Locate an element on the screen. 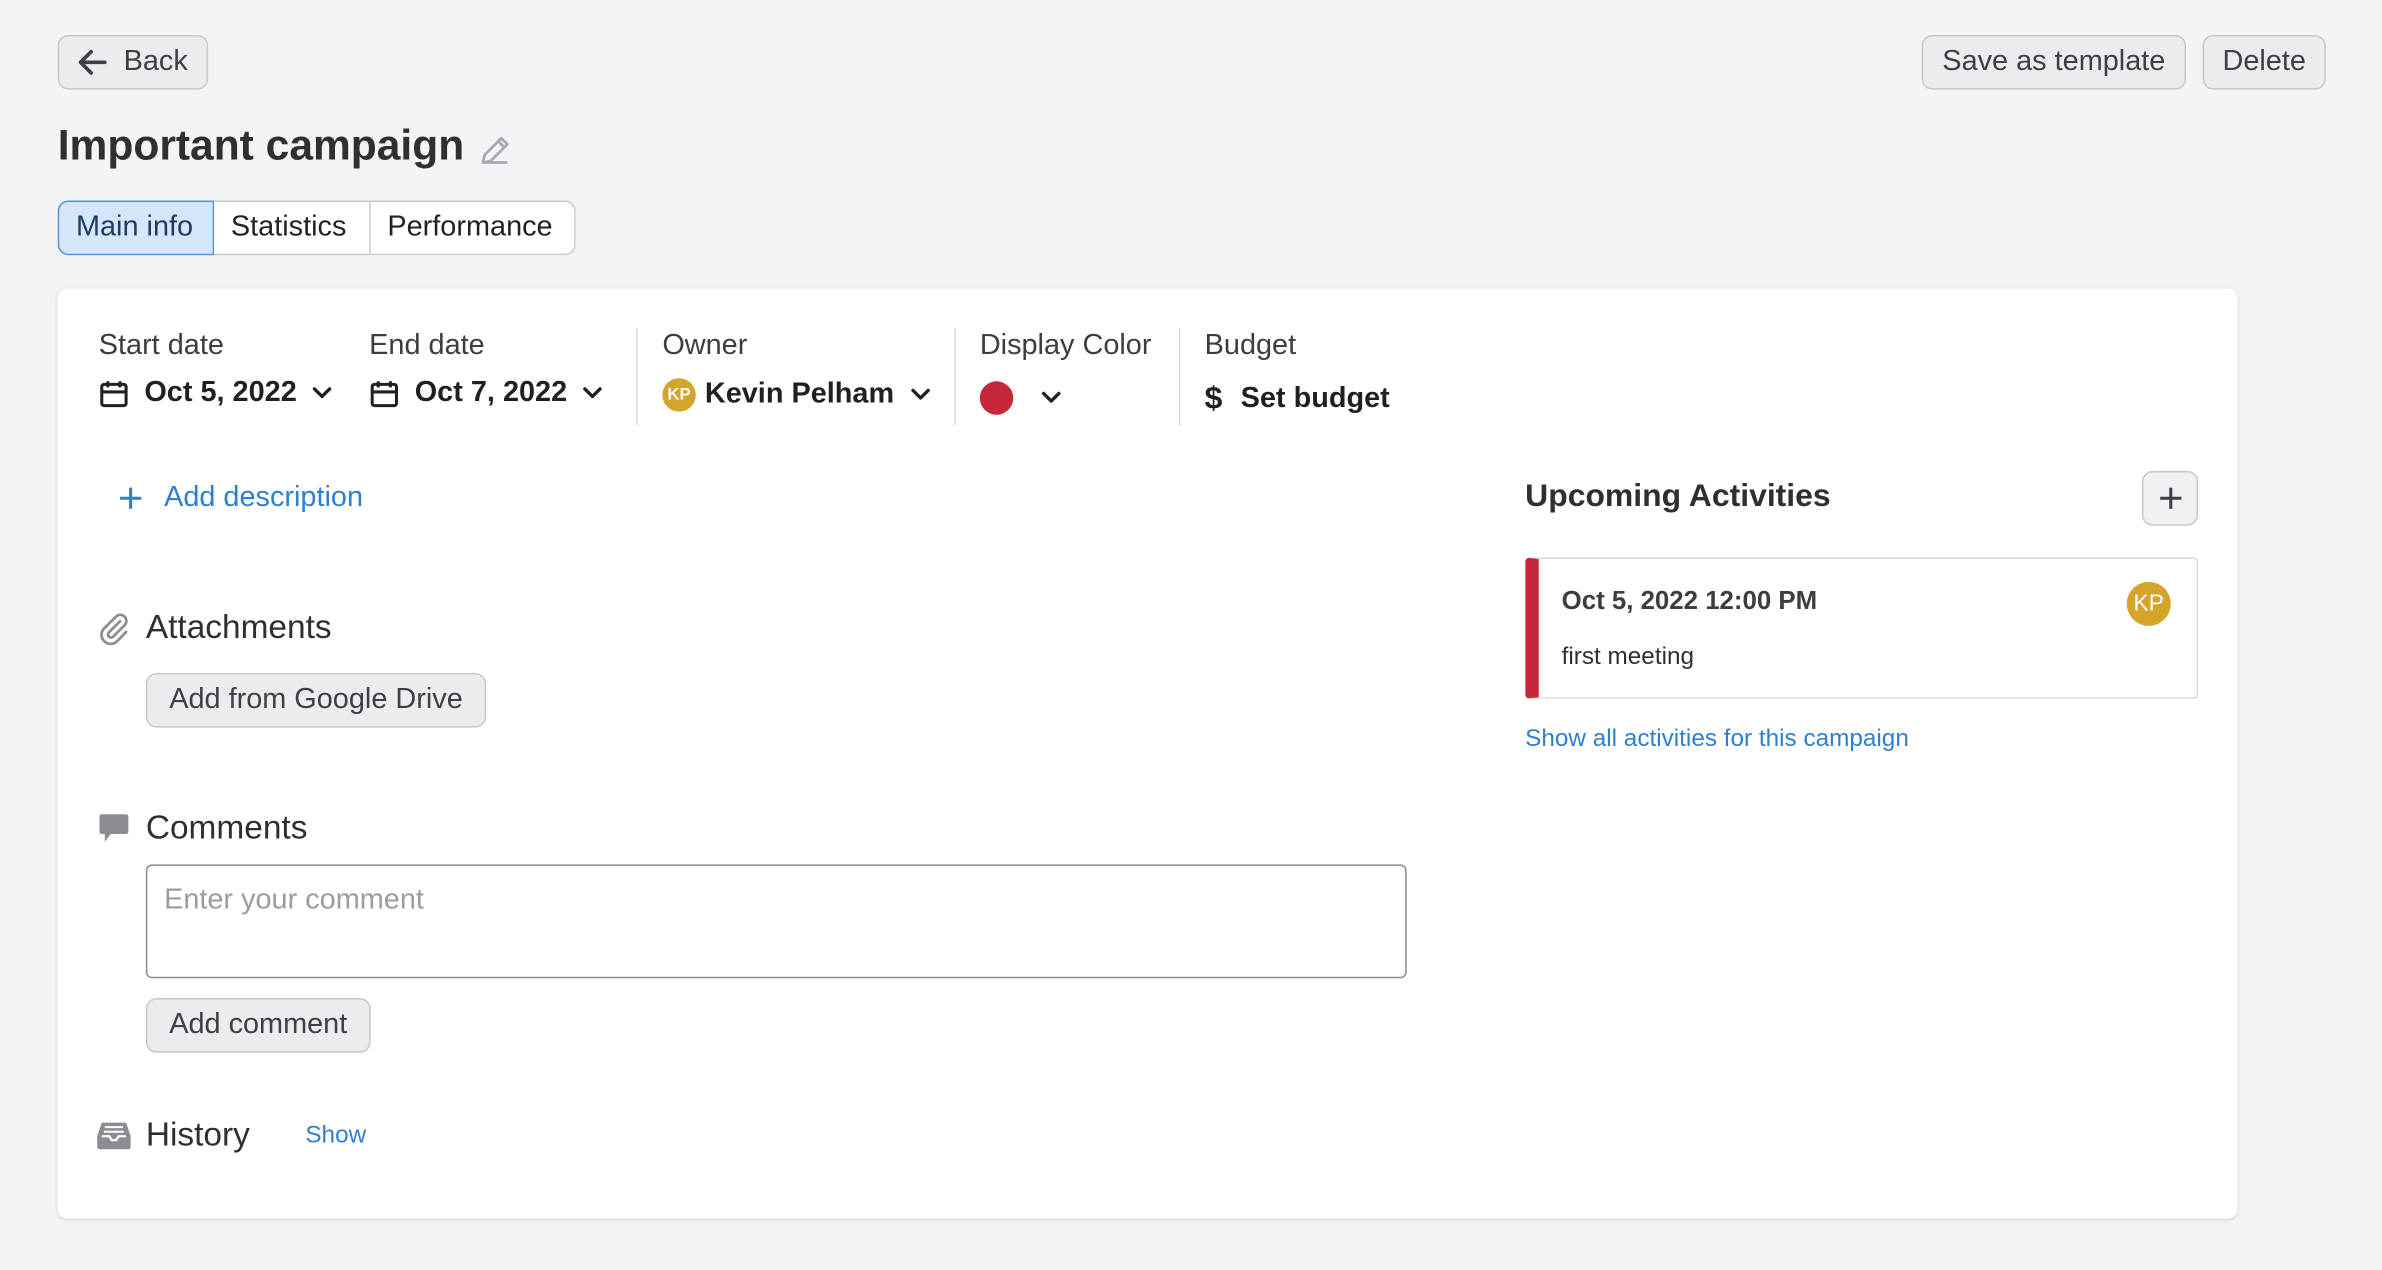 This screenshot has width=2382, height=1270. start-date-picker: Oct 5, 2022 is located at coordinates (216, 393).